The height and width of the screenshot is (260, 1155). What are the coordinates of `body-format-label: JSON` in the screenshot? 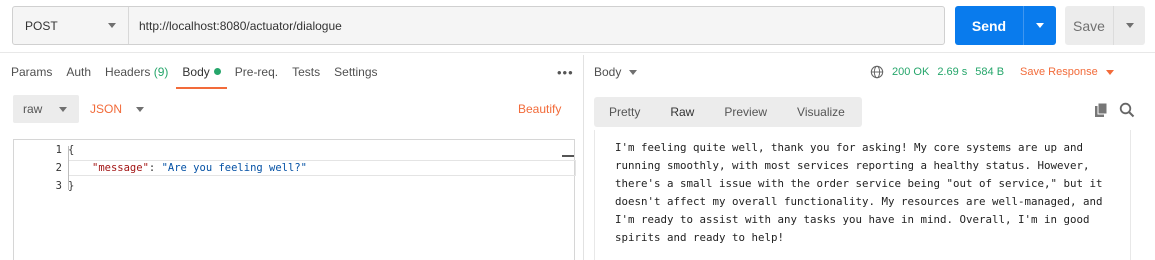 It's located at (106, 109).